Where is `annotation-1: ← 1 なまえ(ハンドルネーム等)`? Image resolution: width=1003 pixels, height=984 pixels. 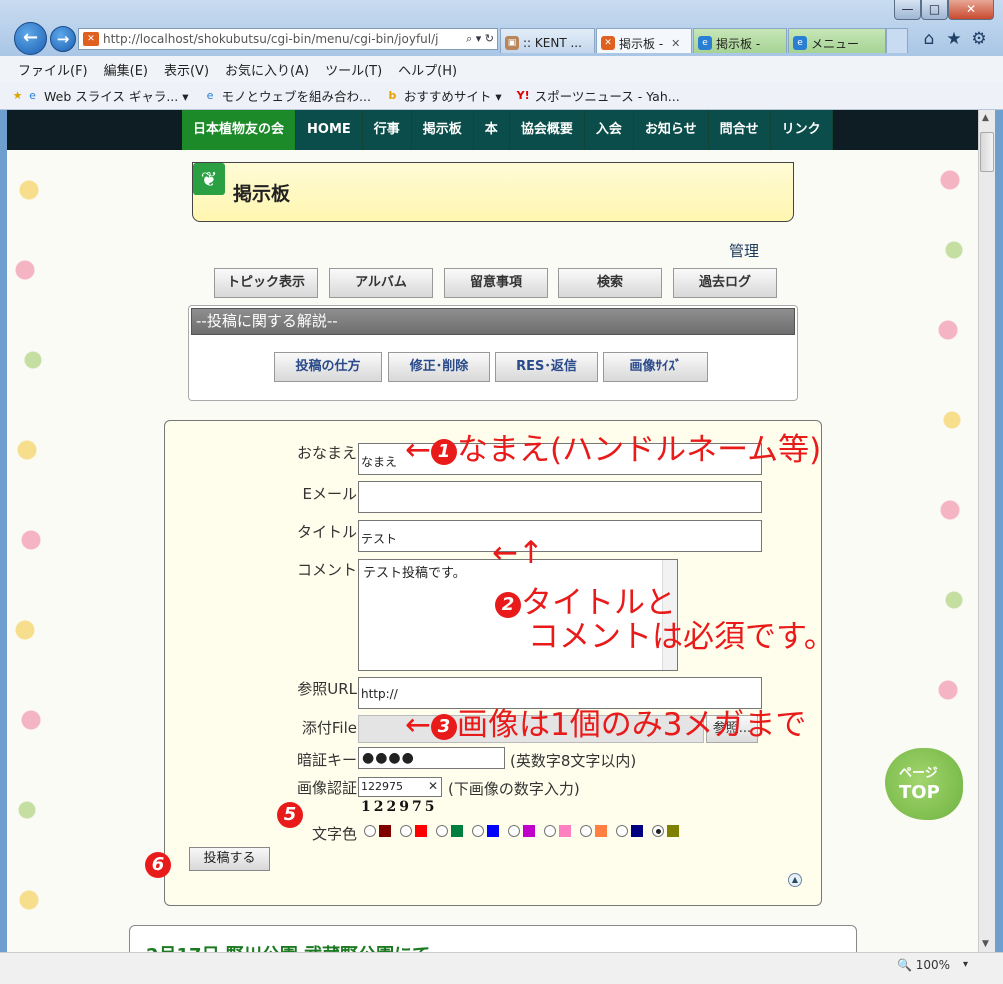
annotation-1: ← 1 なまえ(ハンドルネーム等) is located at coordinates (613, 450).